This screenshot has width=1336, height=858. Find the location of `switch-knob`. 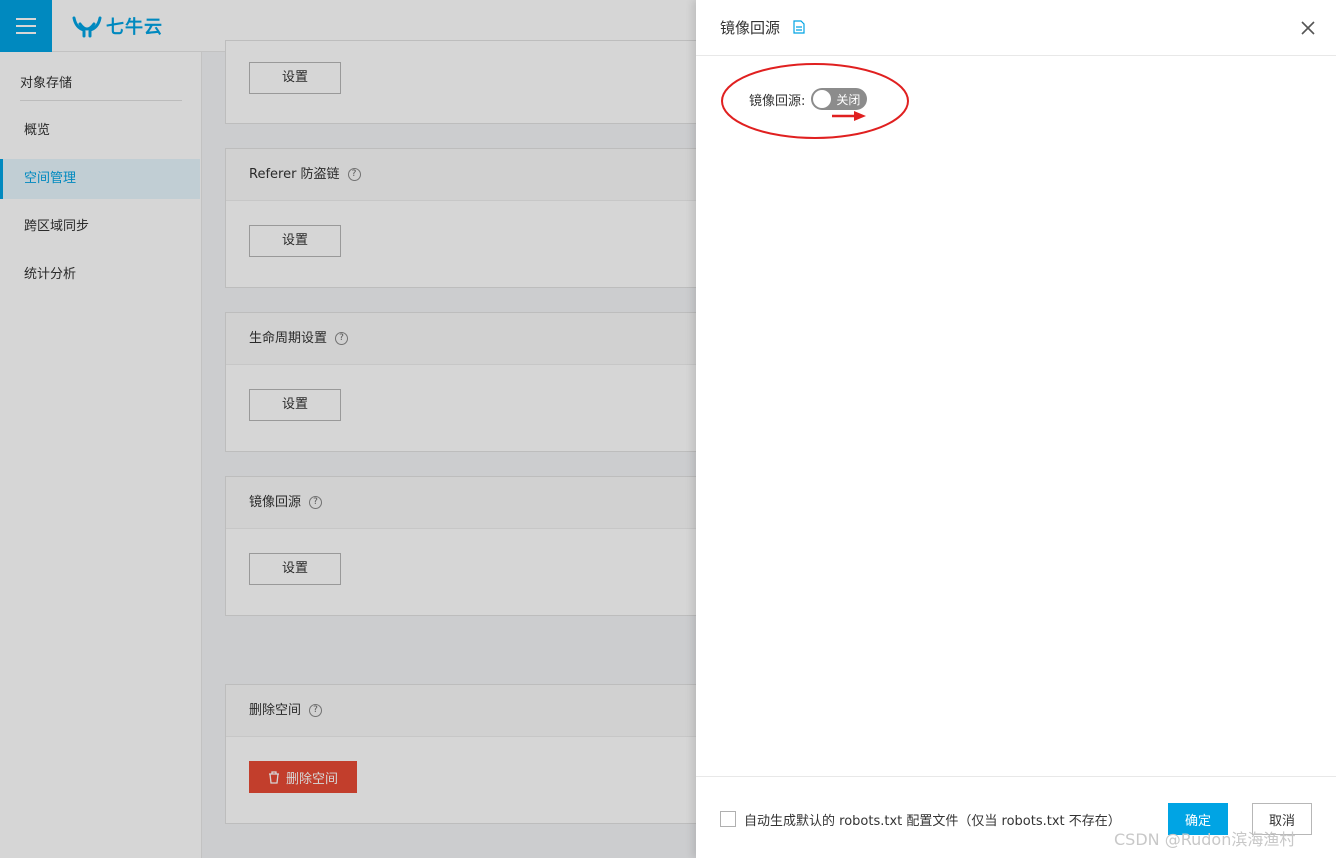

switch-knob is located at coordinates (822, 99).